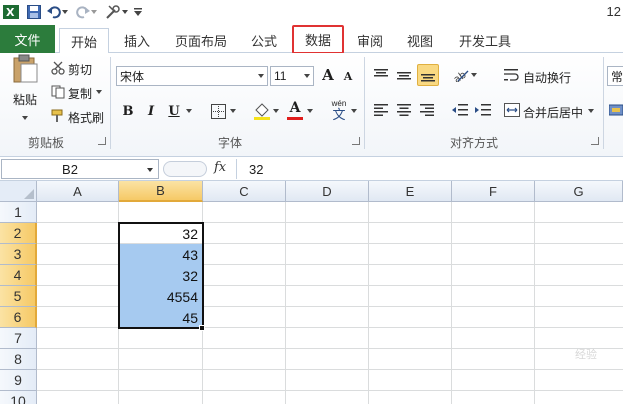 Image resolution: width=623 pixels, height=404 pixels. What do you see at coordinates (370, 40) in the screenshot?
I see `tab-review: 审阅` at bounding box center [370, 40].